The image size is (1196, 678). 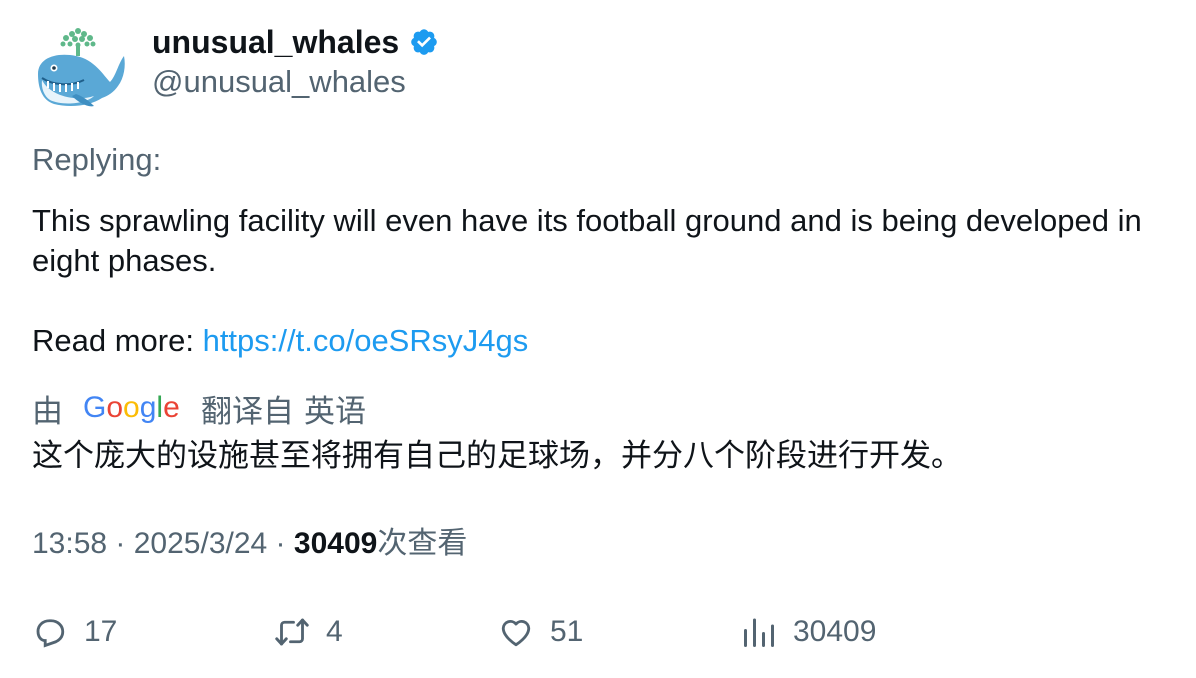 I want to click on whale-logo-icon, so click(x=81, y=67).